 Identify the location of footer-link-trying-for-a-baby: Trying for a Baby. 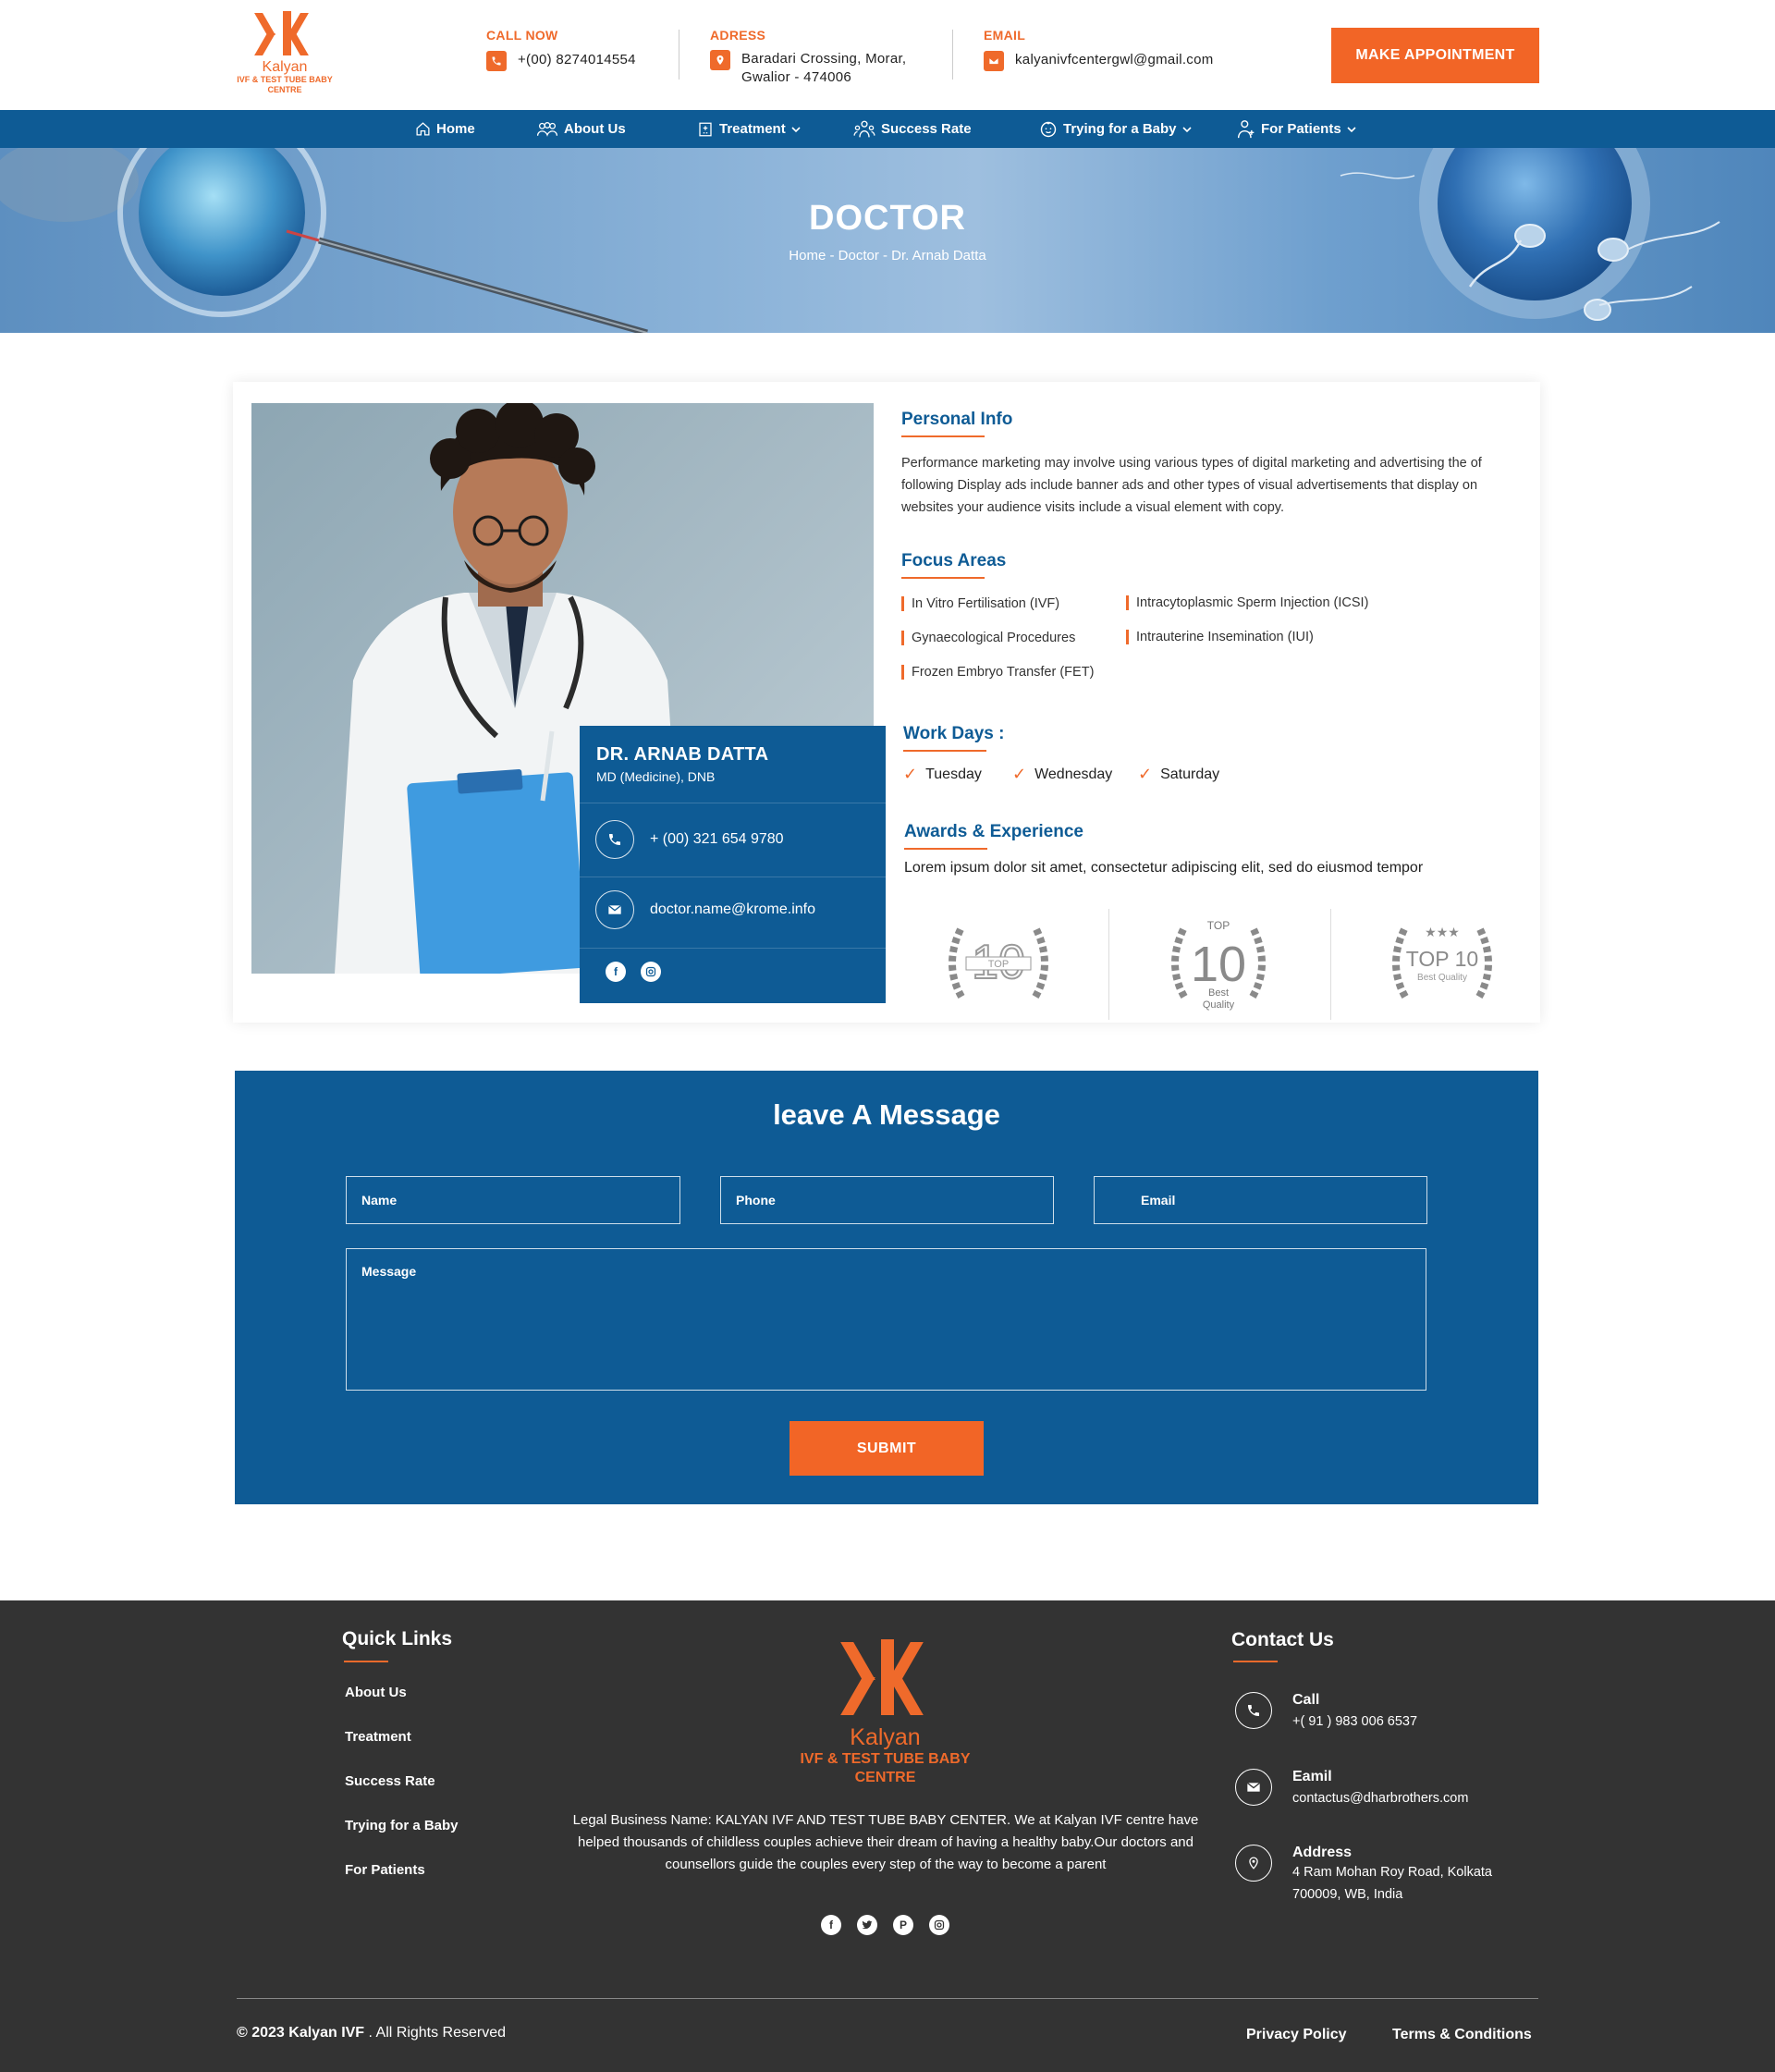
(402, 1825).